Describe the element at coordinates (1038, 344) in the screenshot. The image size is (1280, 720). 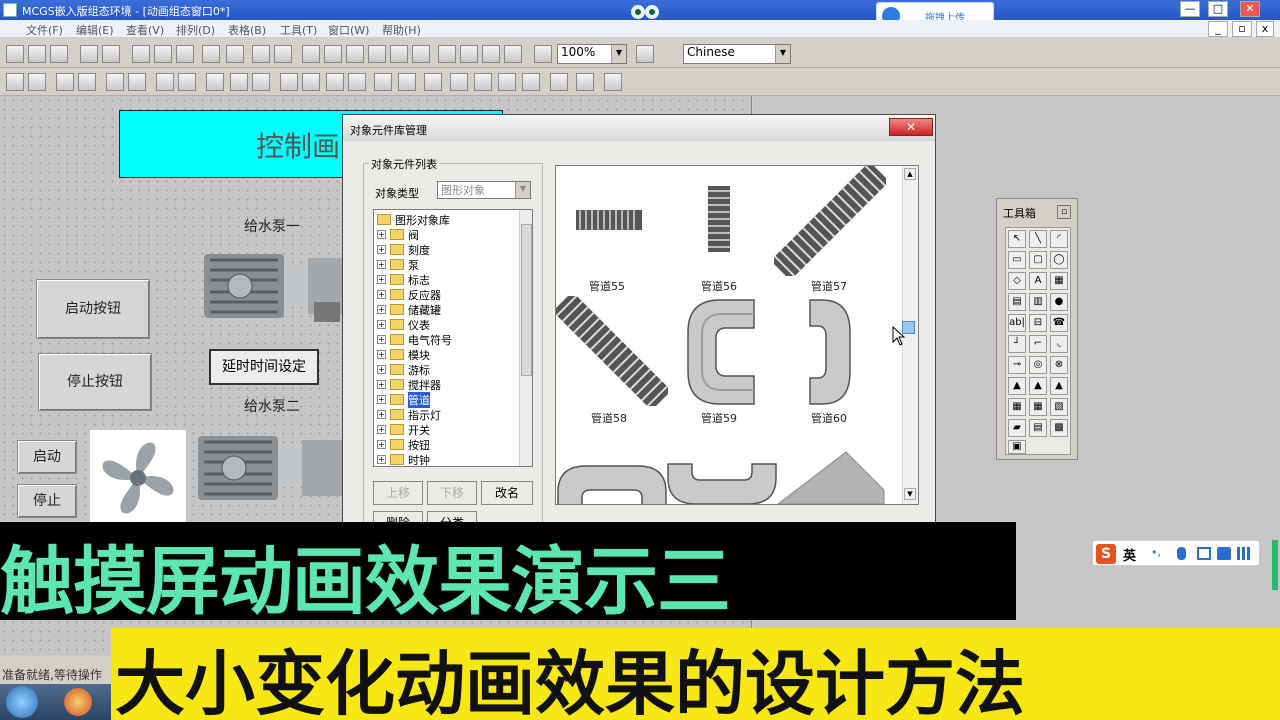
I see `stepline-tool-icon: ⌐` at that location.